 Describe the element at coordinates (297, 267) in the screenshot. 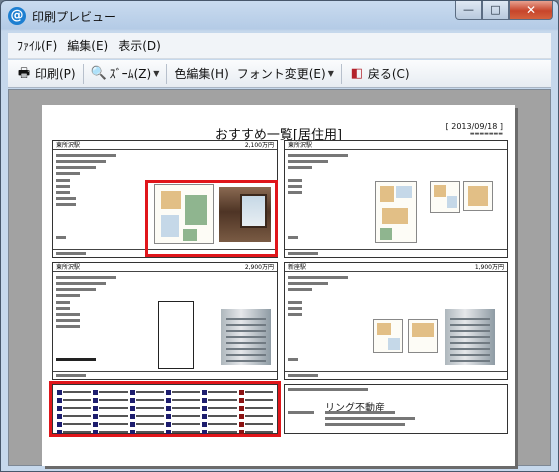

I see `card-area: 新座駅` at that location.